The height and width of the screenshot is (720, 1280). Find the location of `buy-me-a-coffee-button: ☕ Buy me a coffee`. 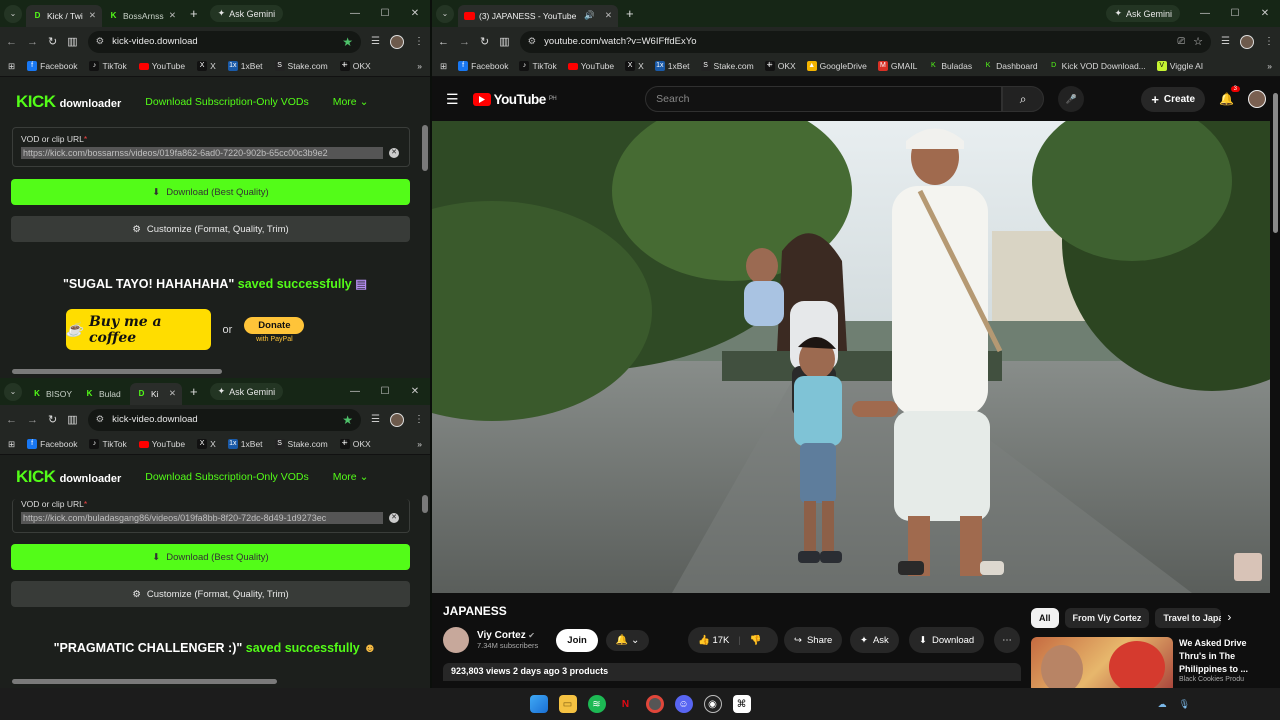

buy-me-a-coffee-button: ☕ Buy me a coffee is located at coordinates (138, 329).